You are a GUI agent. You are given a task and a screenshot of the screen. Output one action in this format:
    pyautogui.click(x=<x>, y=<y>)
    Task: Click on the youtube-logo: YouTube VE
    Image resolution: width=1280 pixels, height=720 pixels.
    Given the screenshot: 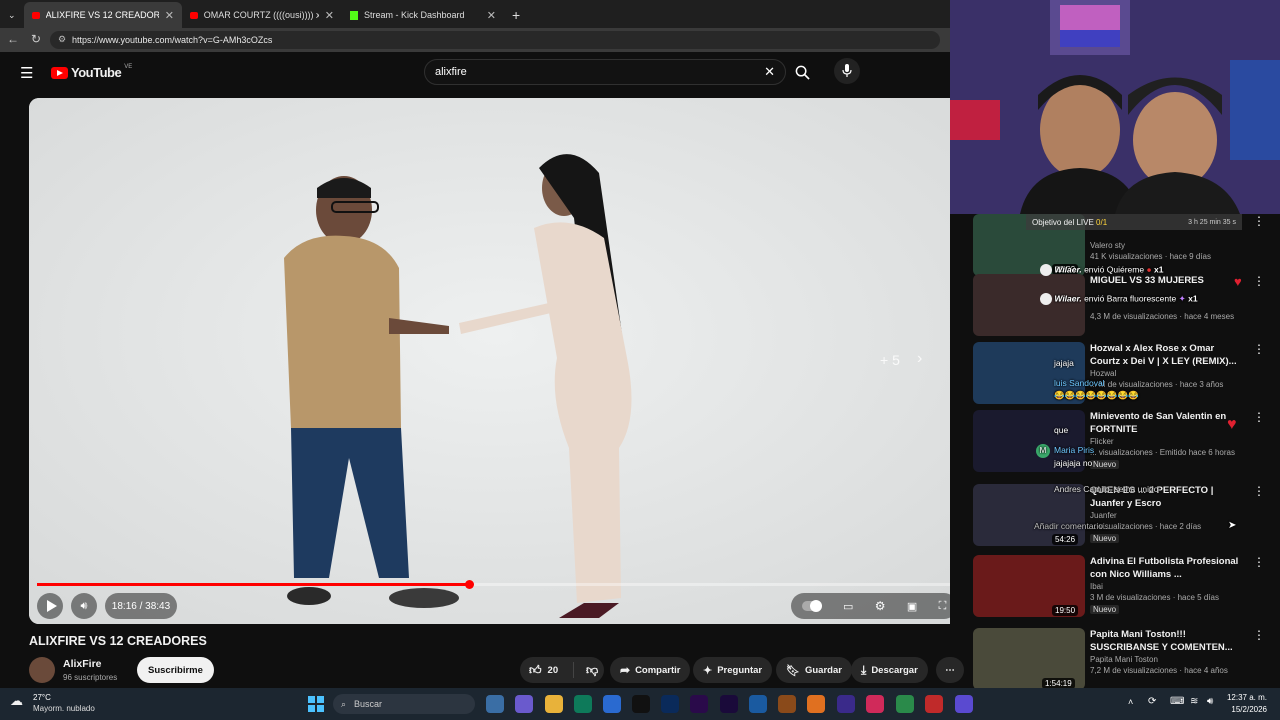 What is the action you would take?
    pyautogui.click(x=91, y=72)
    